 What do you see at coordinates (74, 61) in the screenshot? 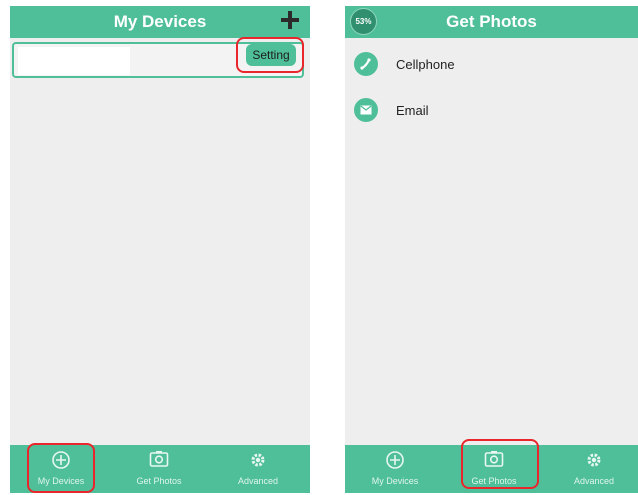
I see `device-name-field` at bounding box center [74, 61].